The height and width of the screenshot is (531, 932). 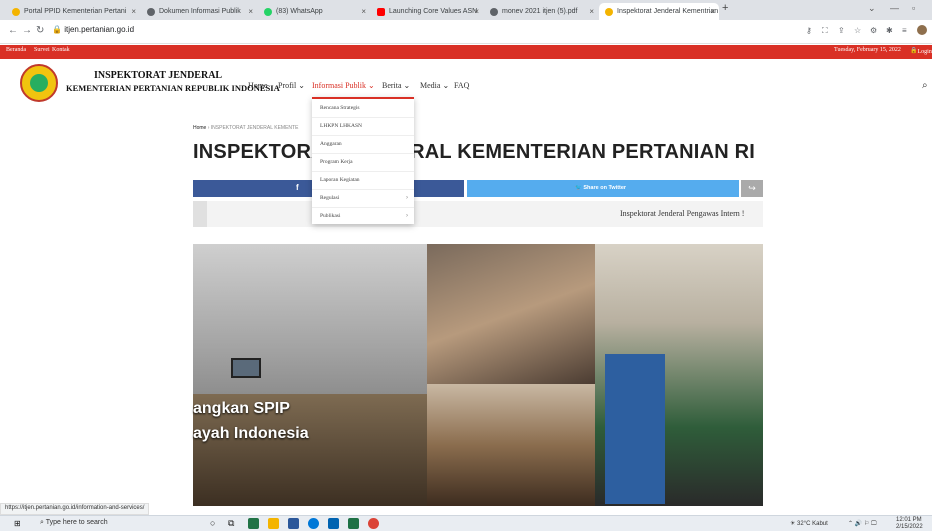 What do you see at coordinates (725, 8) in the screenshot?
I see `new-tab-button: +` at bounding box center [725, 8].